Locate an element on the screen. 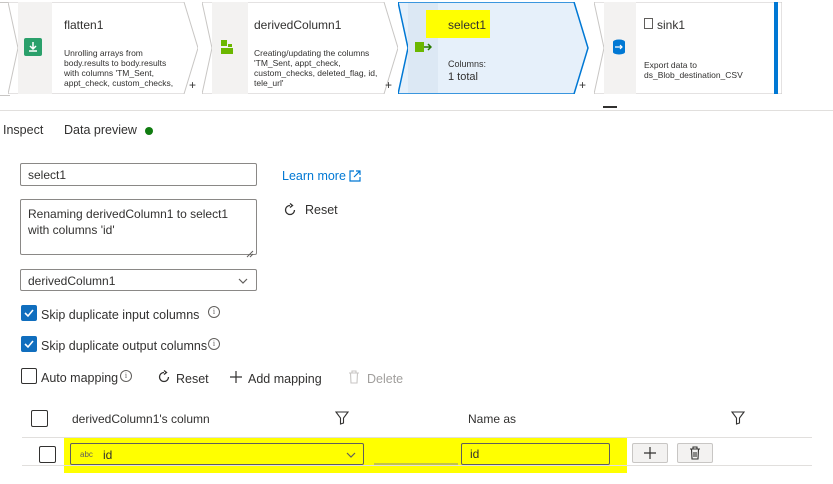 This screenshot has width=833, height=484. node-title: select1 is located at coordinates (467, 25).